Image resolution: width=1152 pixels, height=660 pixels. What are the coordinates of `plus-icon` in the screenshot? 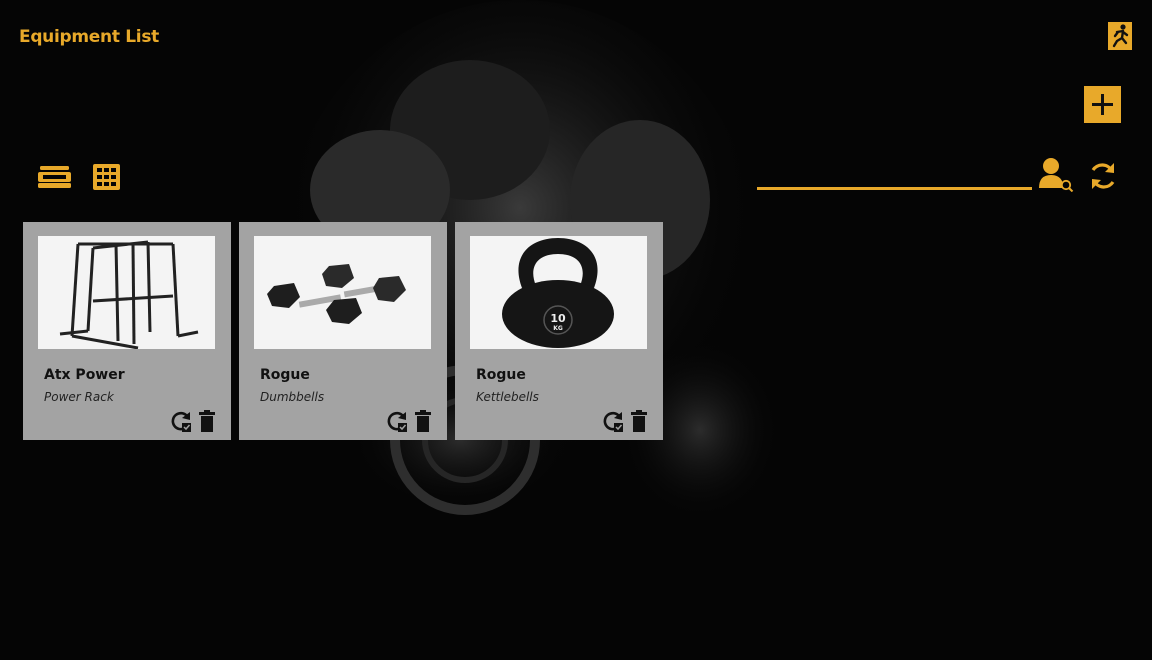 It's located at (1102, 104).